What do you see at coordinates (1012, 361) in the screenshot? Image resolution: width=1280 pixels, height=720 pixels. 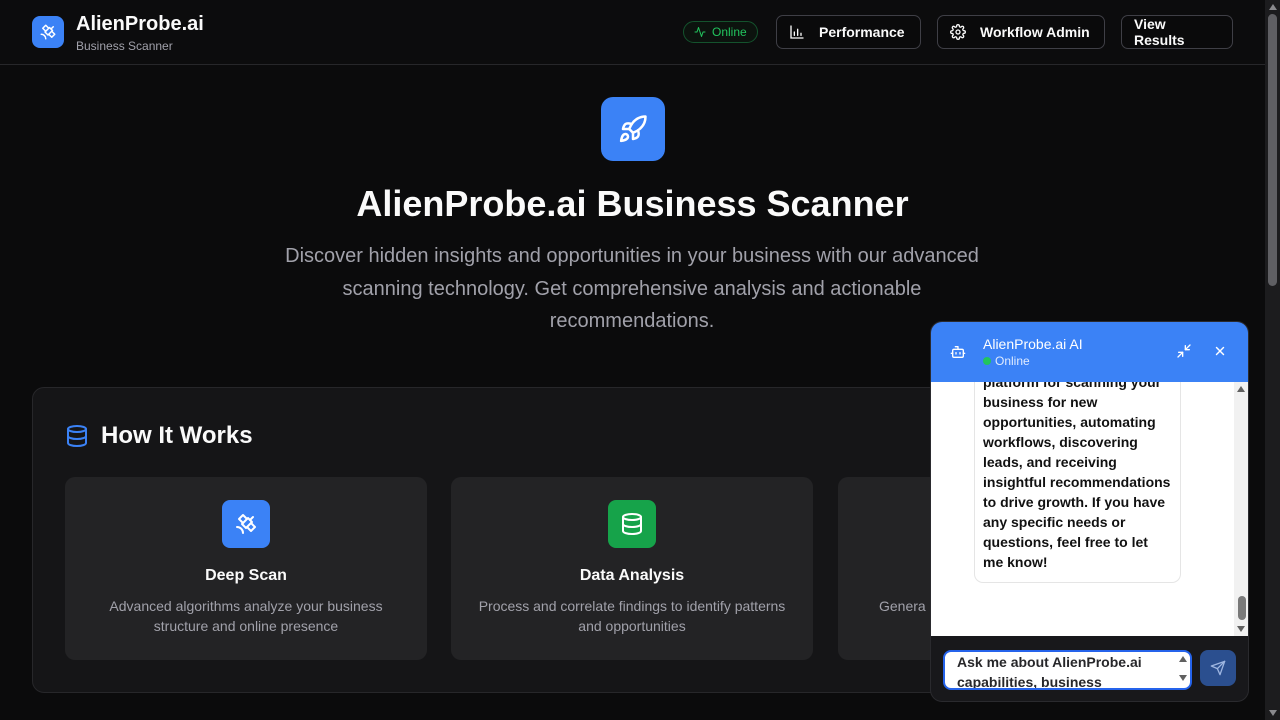 I see `chat-status-text: Online` at bounding box center [1012, 361].